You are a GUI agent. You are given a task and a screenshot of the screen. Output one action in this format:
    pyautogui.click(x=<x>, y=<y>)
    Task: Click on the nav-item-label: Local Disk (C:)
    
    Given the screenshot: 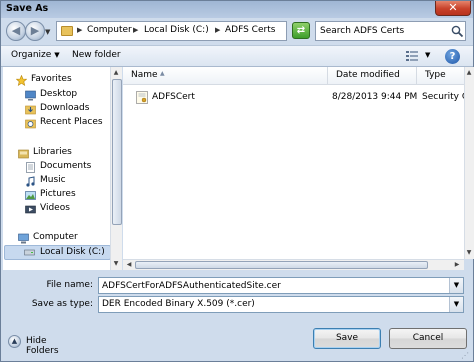 What is the action you would take?
    pyautogui.click(x=72, y=252)
    